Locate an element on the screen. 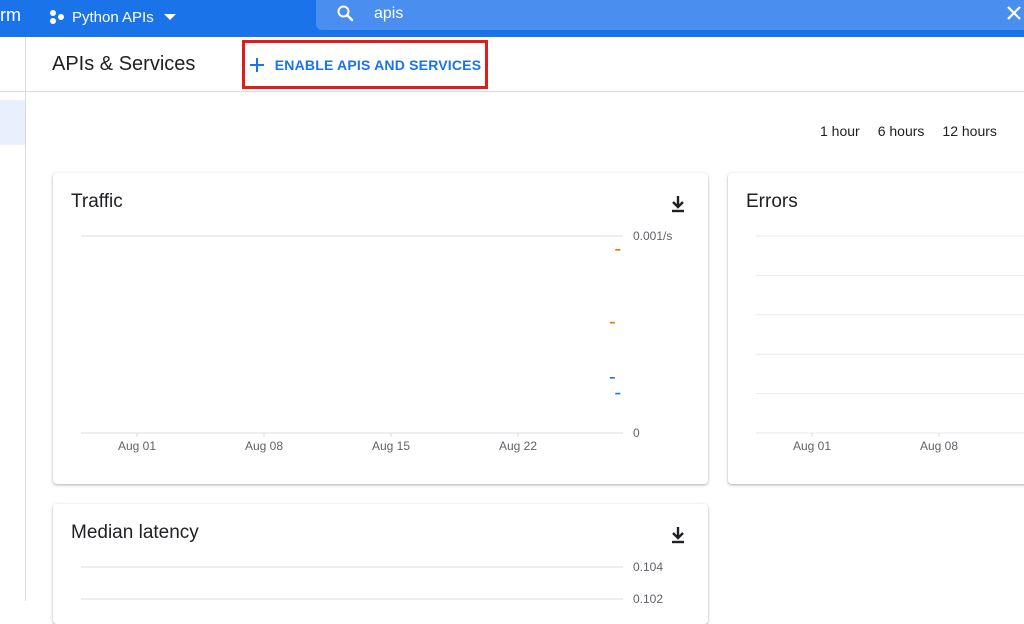 The image size is (1024, 624). errors-card: Errors Aug 01 Aug 08 is located at coordinates (876, 328).